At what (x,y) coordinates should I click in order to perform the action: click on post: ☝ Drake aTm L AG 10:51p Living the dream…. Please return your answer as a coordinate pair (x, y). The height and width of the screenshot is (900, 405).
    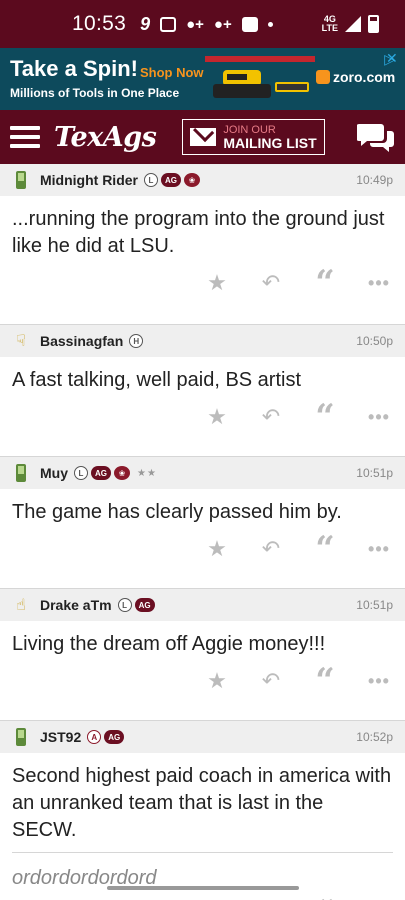
    Looking at the image, I should click on (202, 646).